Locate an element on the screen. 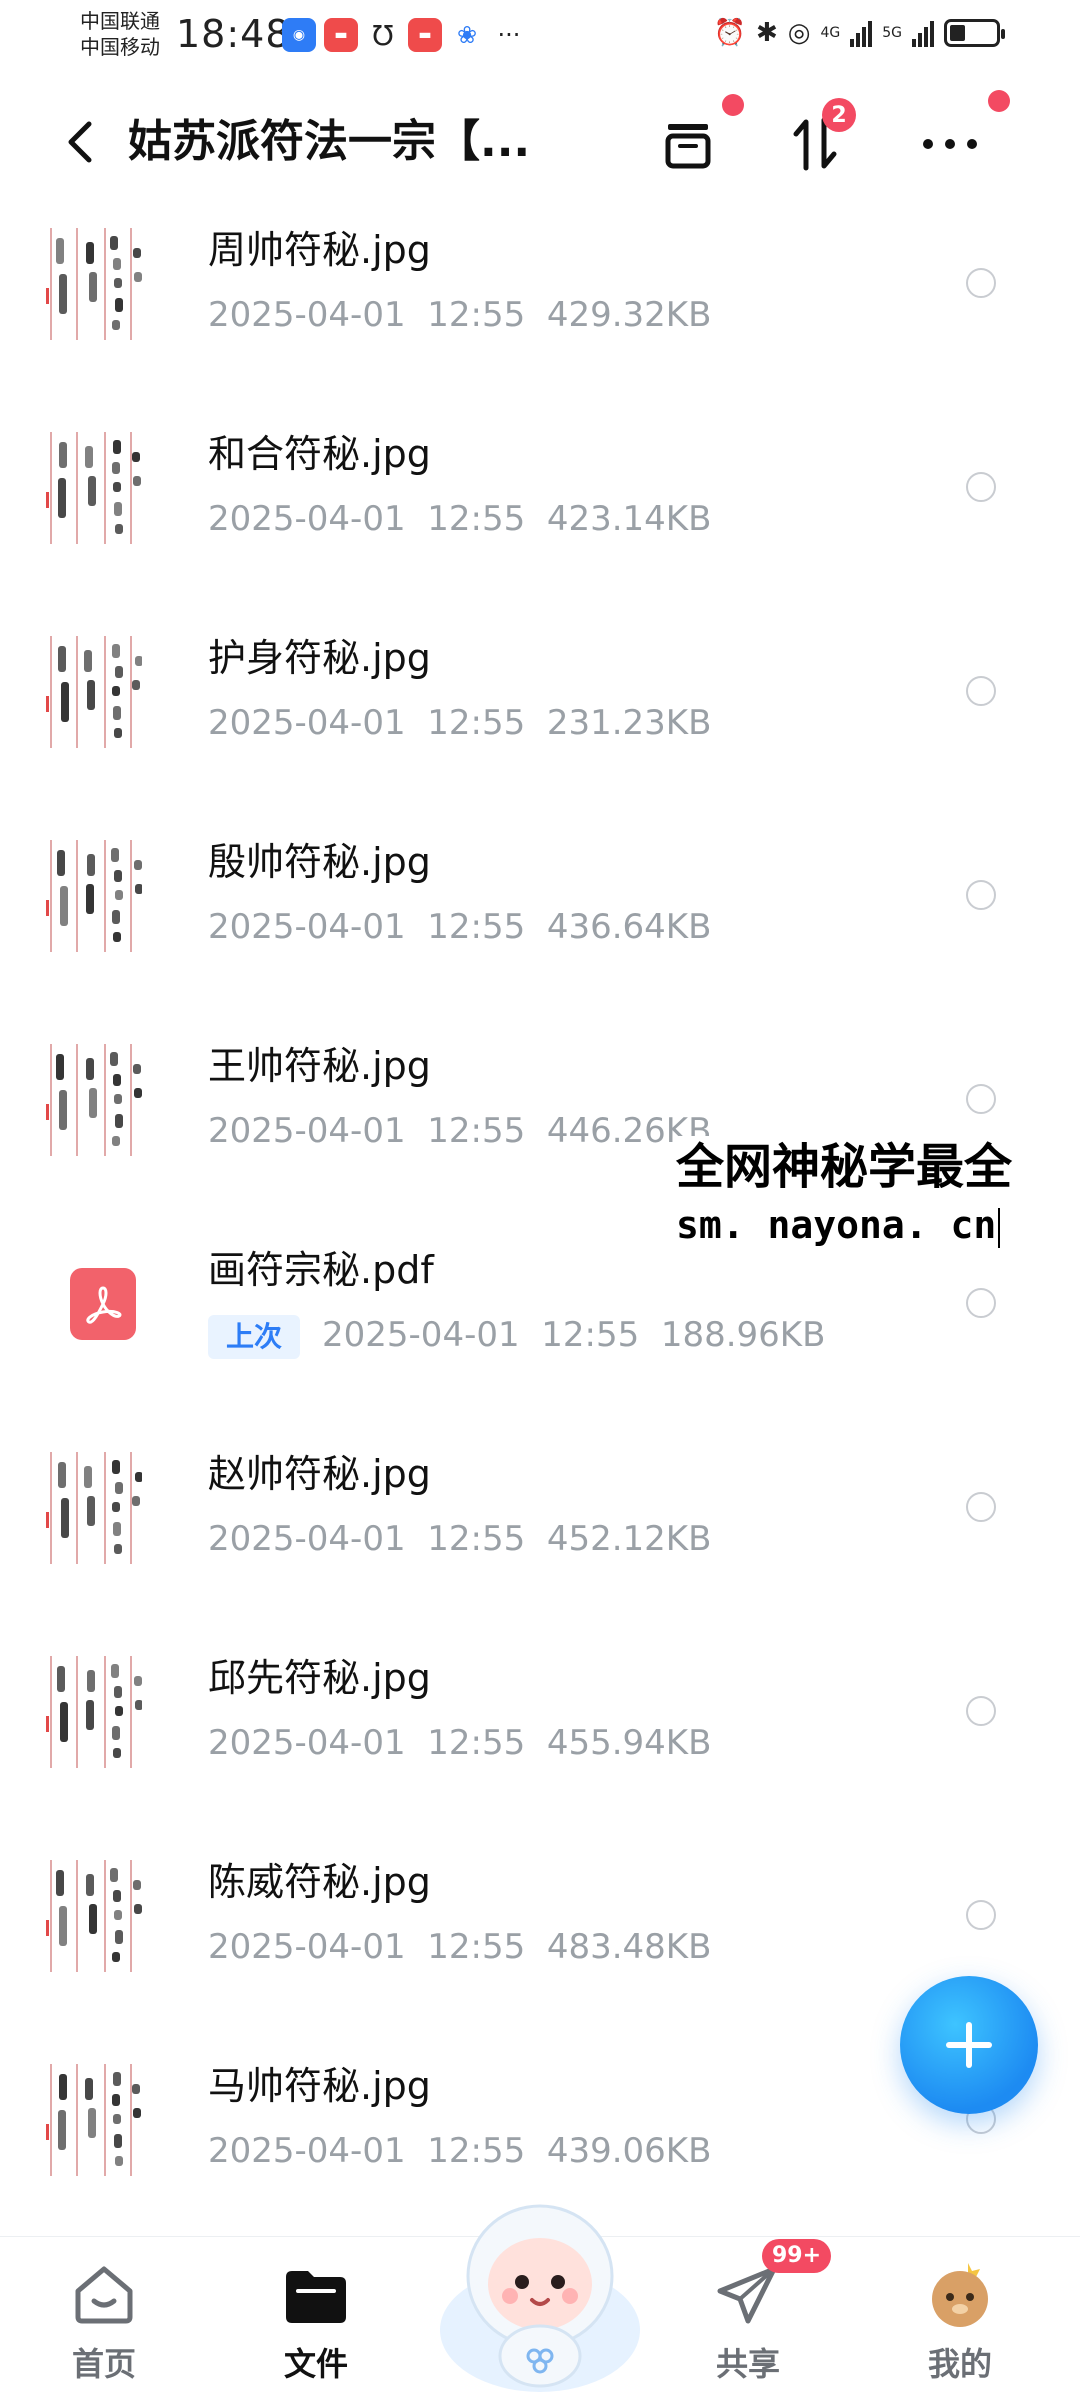 The width and height of the screenshot is (1080, 2404). add-button is located at coordinates (969, 2045).